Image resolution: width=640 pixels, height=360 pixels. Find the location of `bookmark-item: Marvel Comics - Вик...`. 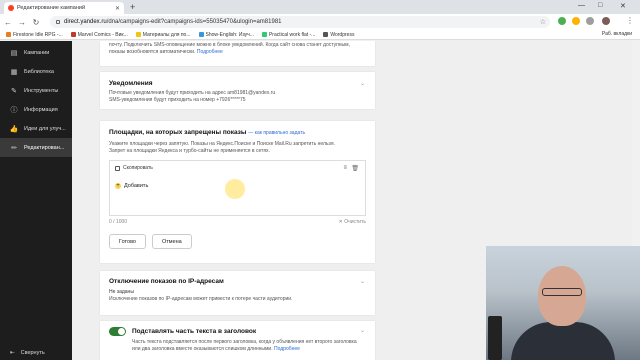

bookmark-item: Marvel Comics - Вик... is located at coordinates (99, 35).